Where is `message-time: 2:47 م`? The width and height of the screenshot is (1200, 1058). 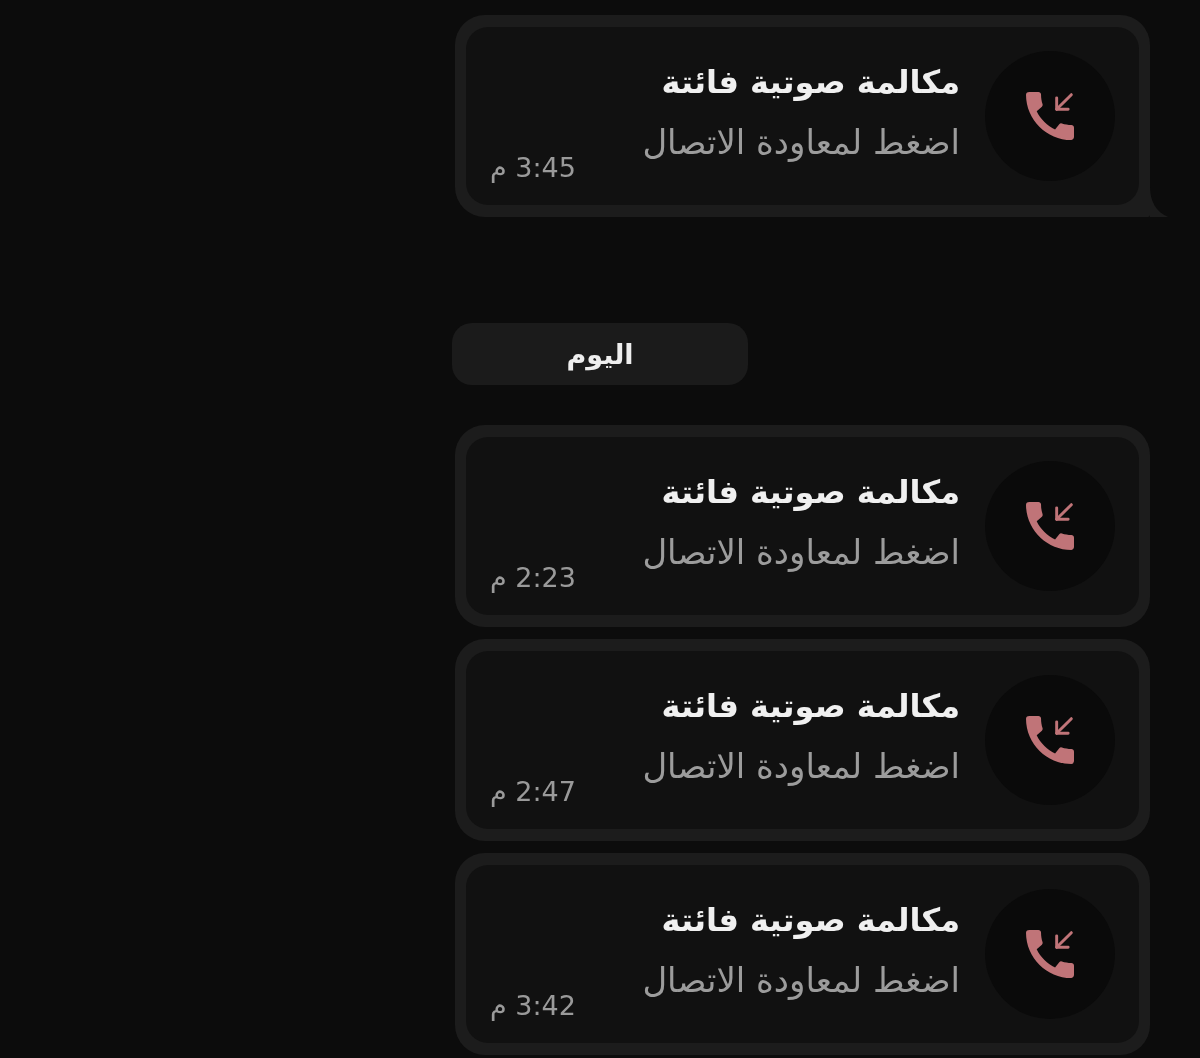
message-time: 2:47 م is located at coordinates (533, 792).